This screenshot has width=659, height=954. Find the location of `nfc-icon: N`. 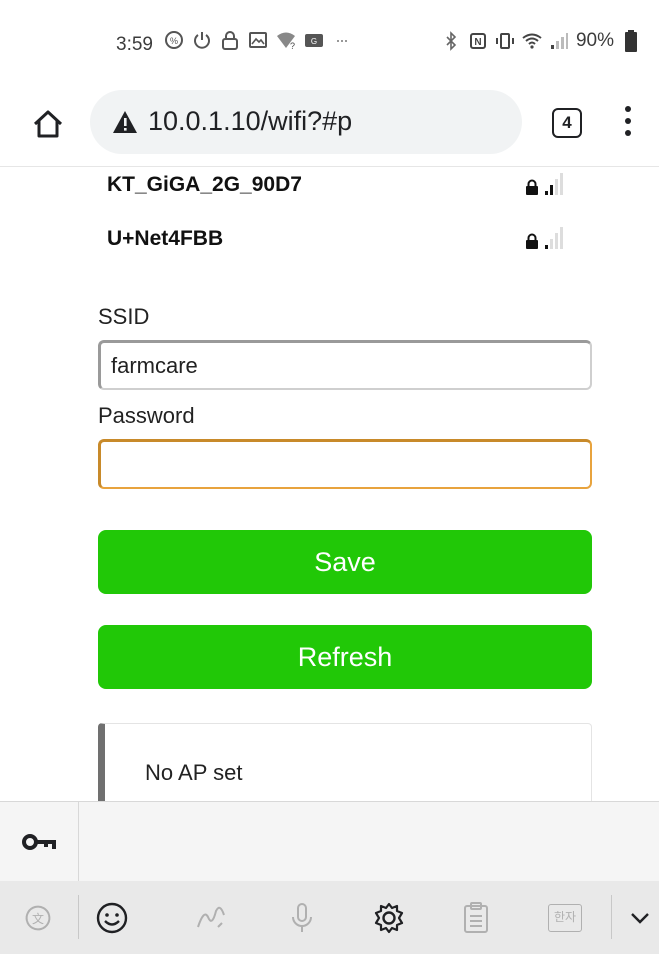

nfc-icon: N is located at coordinates (478, 41).